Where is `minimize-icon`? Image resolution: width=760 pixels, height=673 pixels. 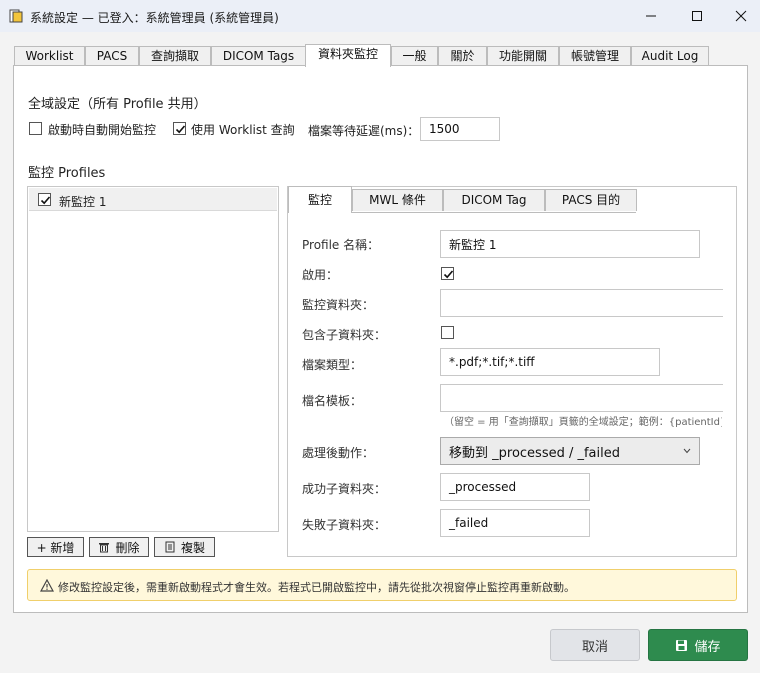
minimize-icon is located at coordinates (651, 16).